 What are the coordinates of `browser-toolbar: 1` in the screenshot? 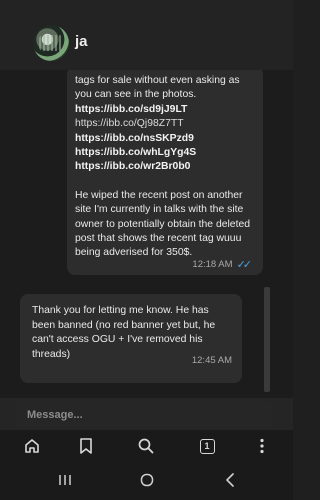 It's located at (146, 446).